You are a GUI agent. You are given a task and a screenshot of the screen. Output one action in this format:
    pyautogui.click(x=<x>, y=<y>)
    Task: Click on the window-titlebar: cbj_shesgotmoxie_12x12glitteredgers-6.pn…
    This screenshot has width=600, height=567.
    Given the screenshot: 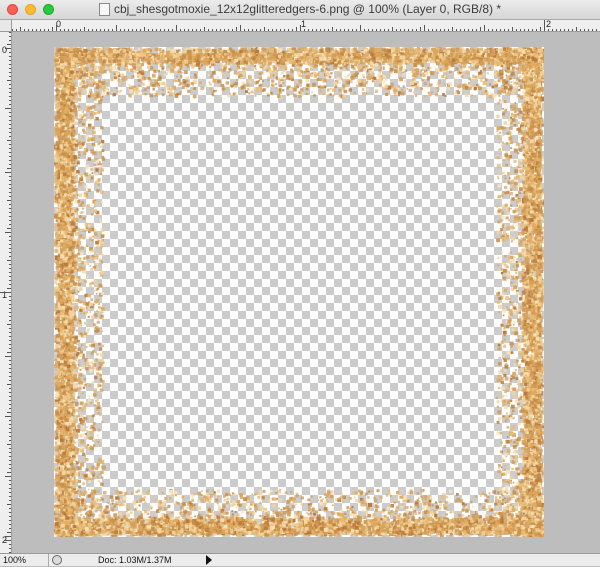 What is the action you would take?
    pyautogui.click(x=300, y=10)
    